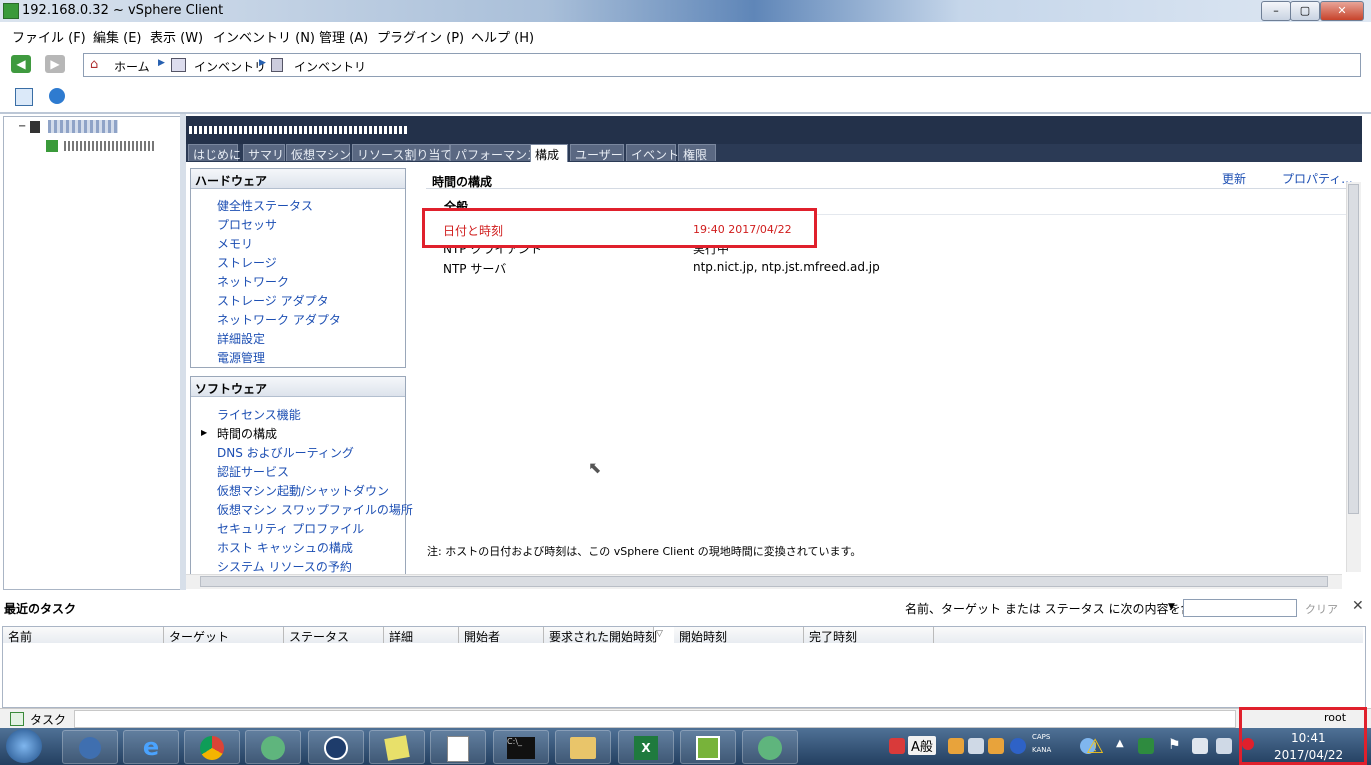  Describe the element at coordinates (109, 146) in the screenshot. I see `tree-host-item` at that location.